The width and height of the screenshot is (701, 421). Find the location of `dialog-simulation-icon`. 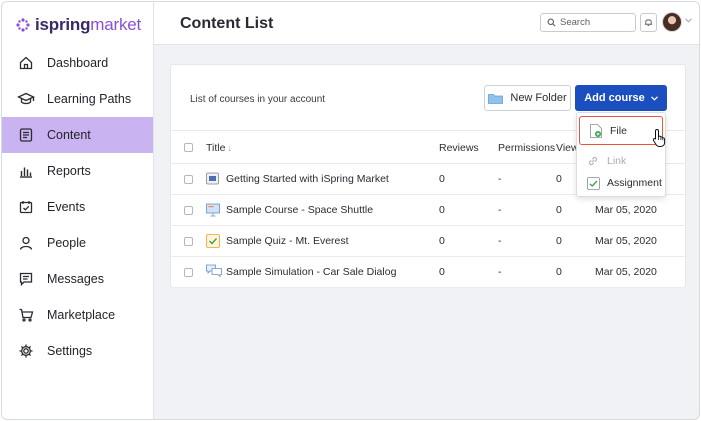

dialog-simulation-icon is located at coordinates (214, 271).